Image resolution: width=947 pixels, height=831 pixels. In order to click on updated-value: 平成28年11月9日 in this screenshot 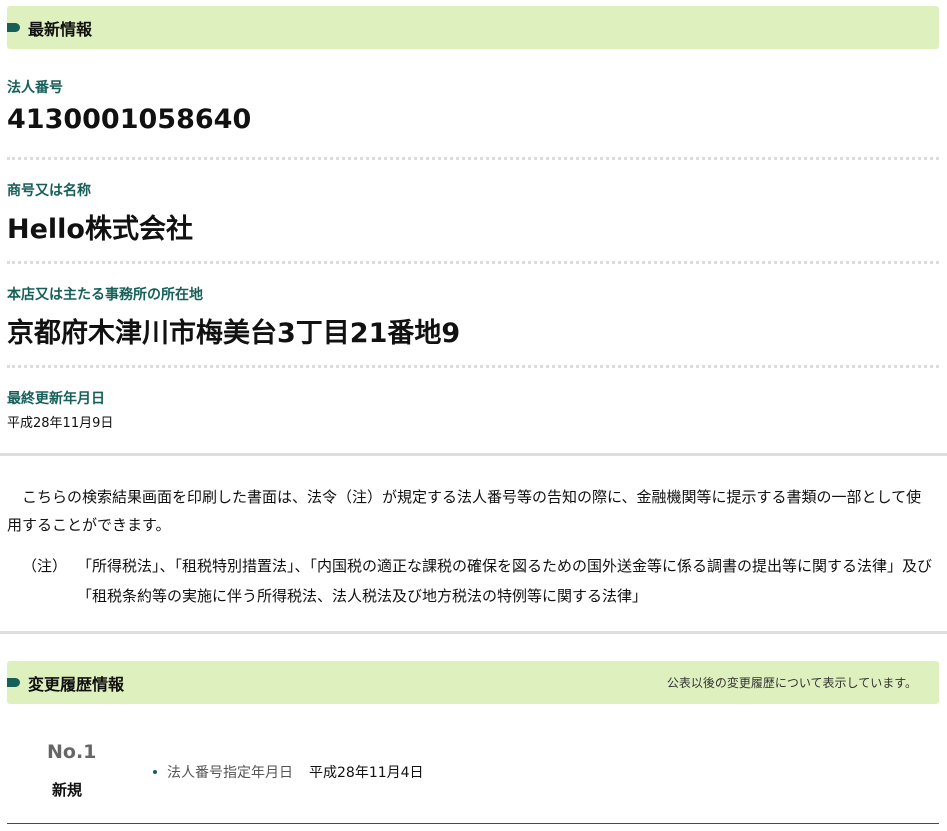, I will do `click(60, 423)`.